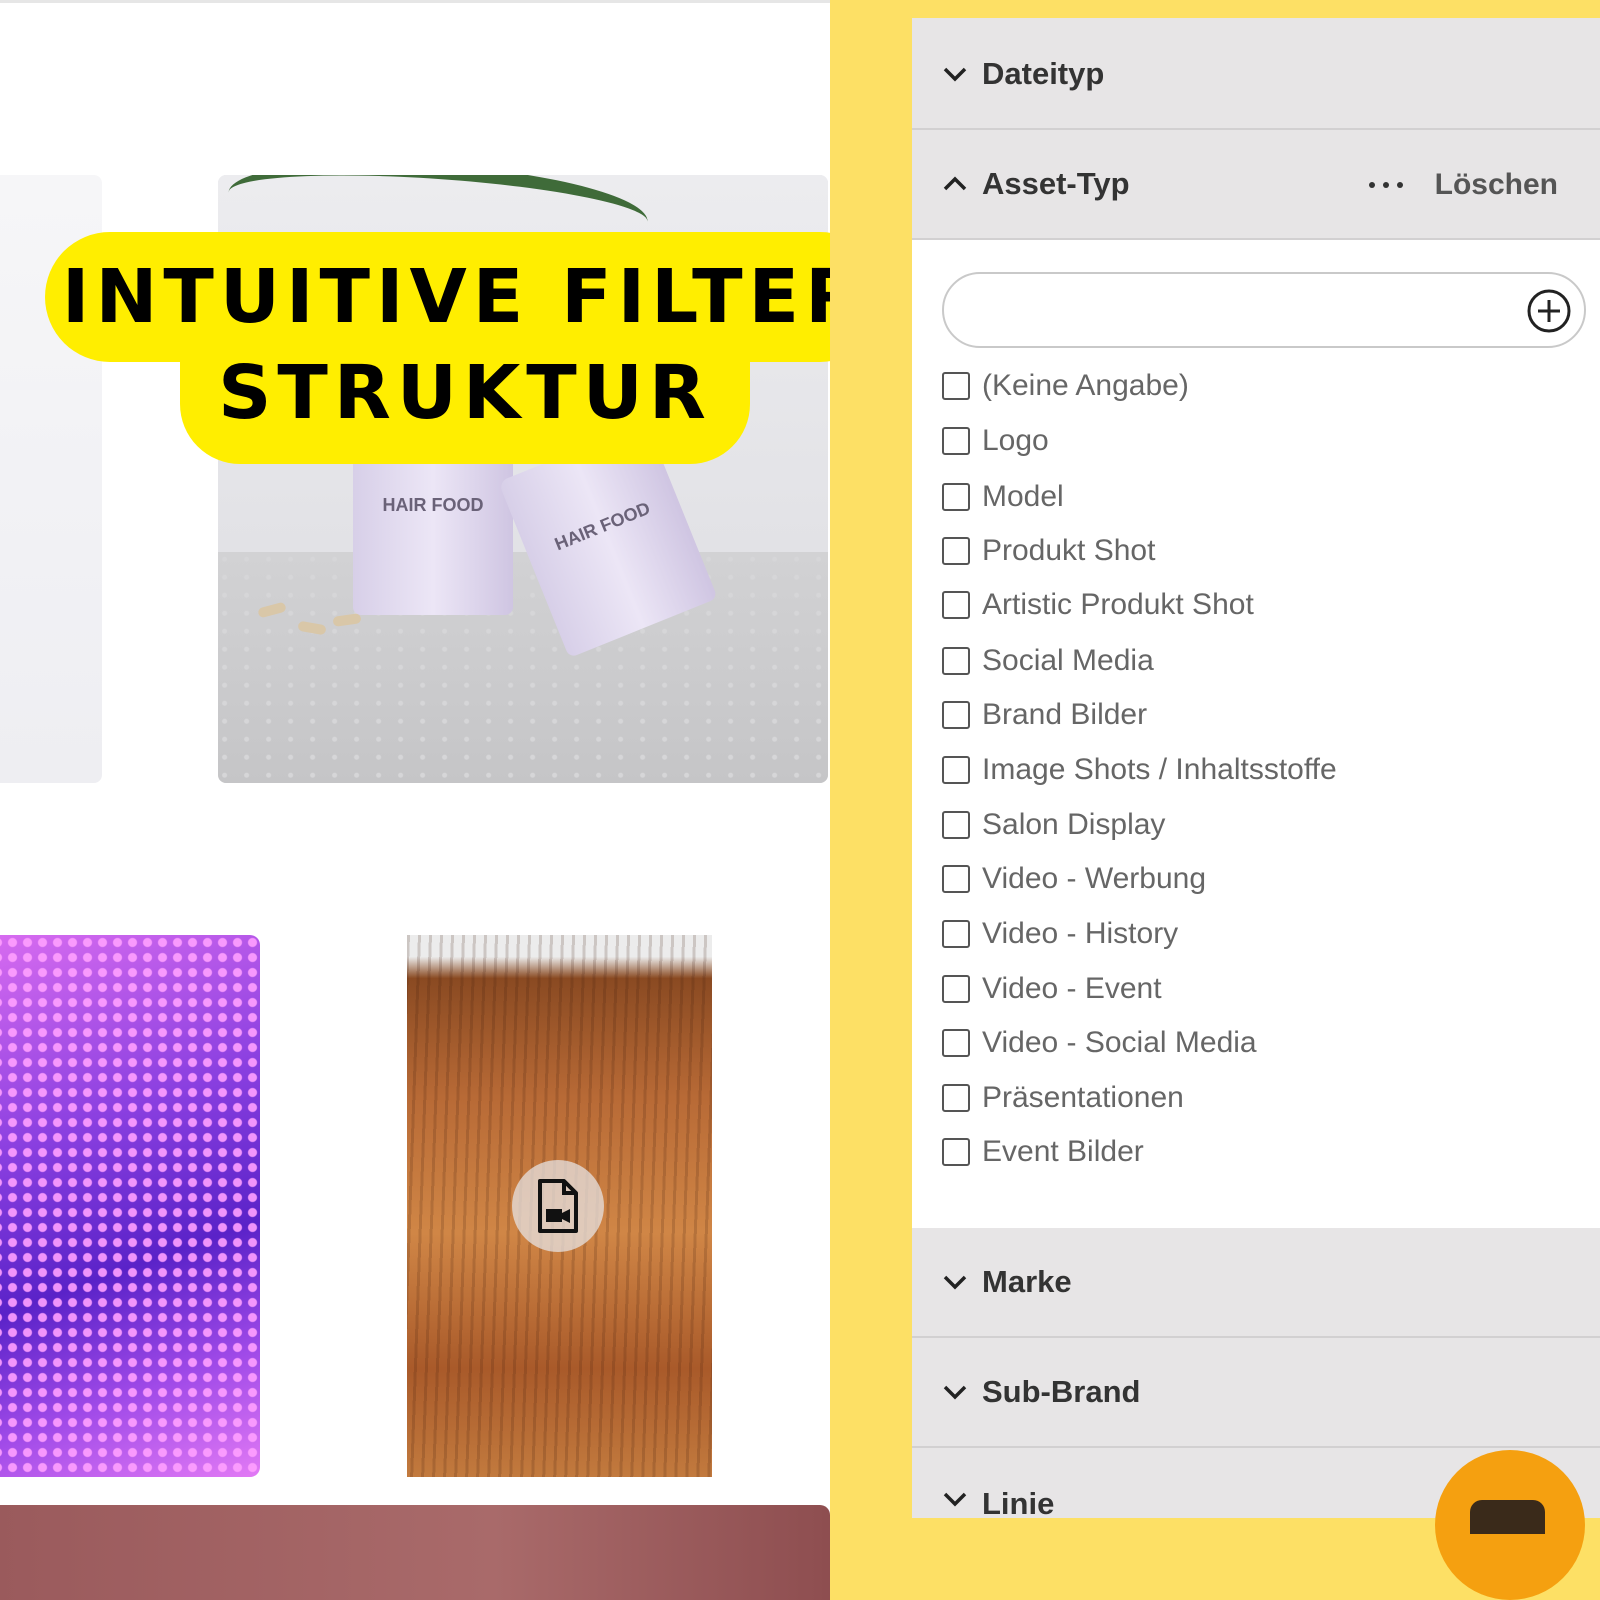  I want to click on headline-banner: INTUITIVE FILTER STRUKTUR, so click(465, 348).